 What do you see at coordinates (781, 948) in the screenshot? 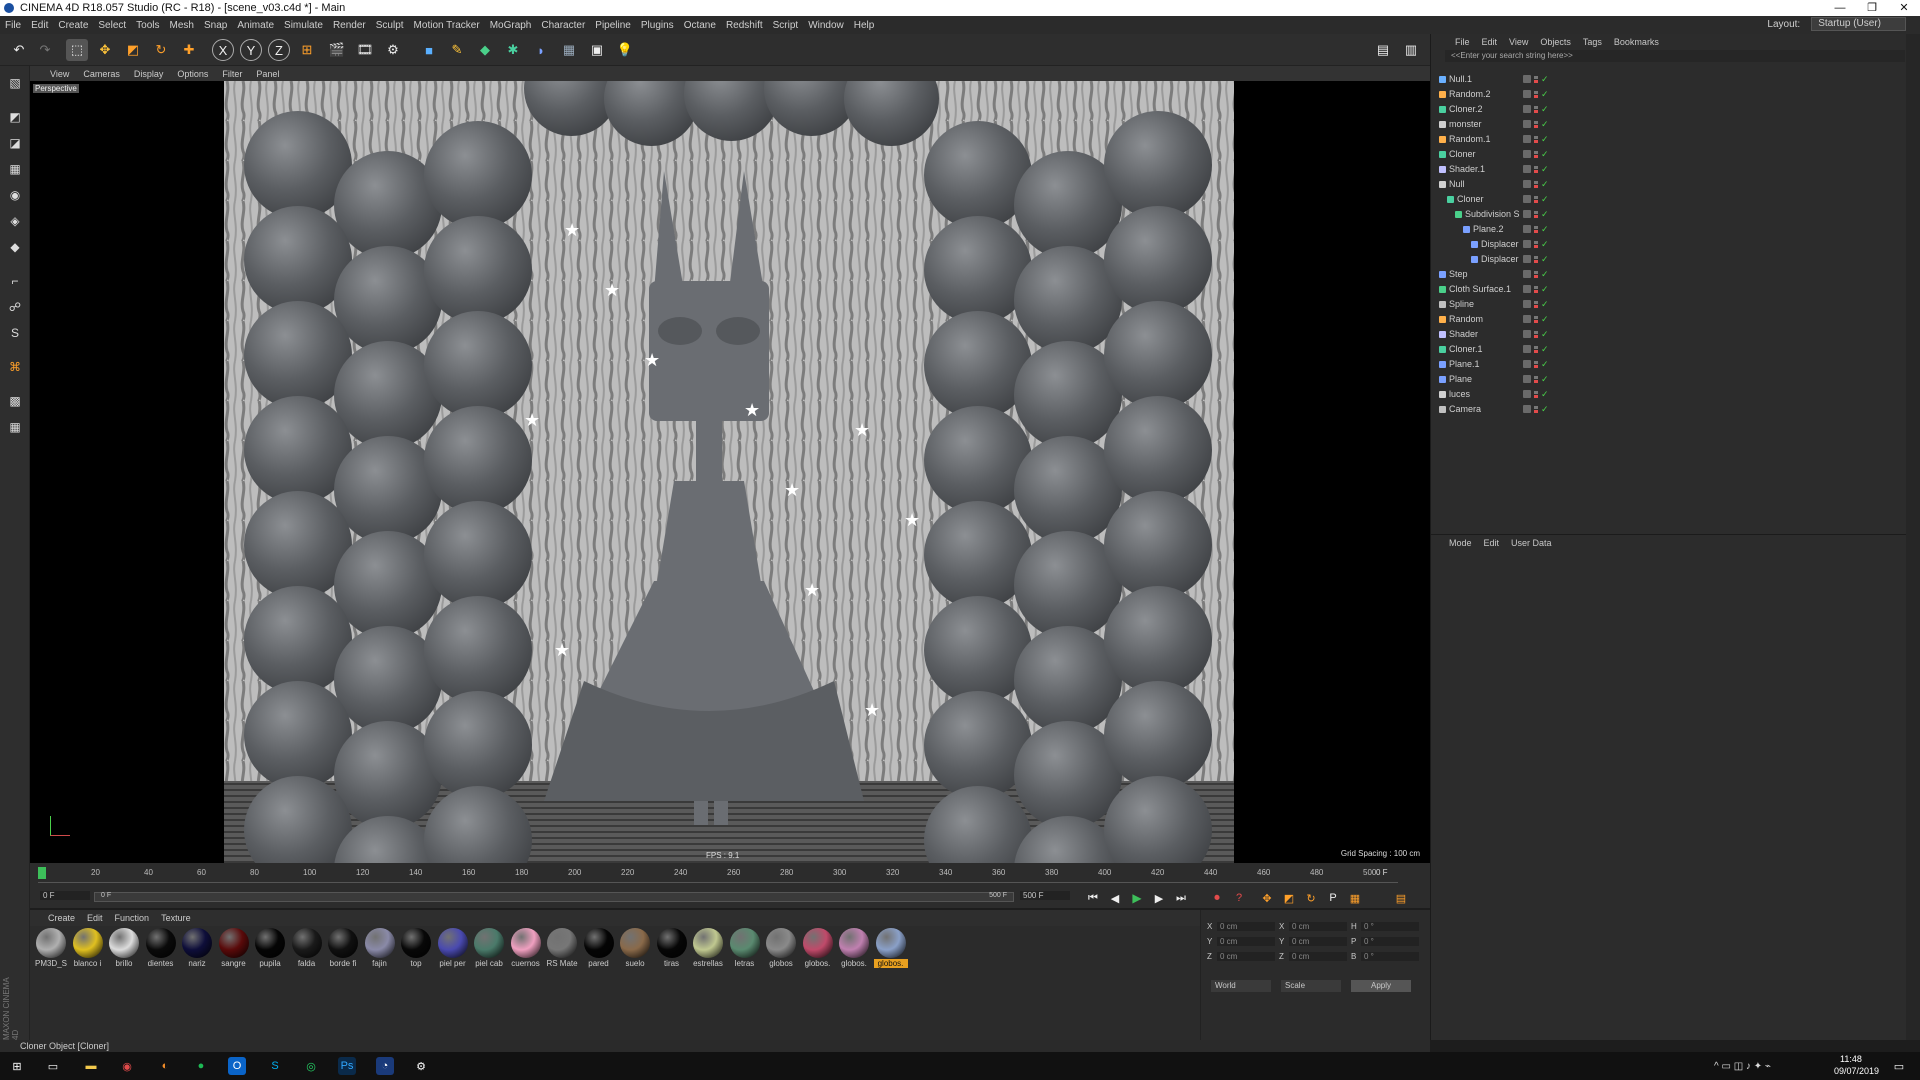
I see `material-swatch: globos` at bounding box center [781, 948].